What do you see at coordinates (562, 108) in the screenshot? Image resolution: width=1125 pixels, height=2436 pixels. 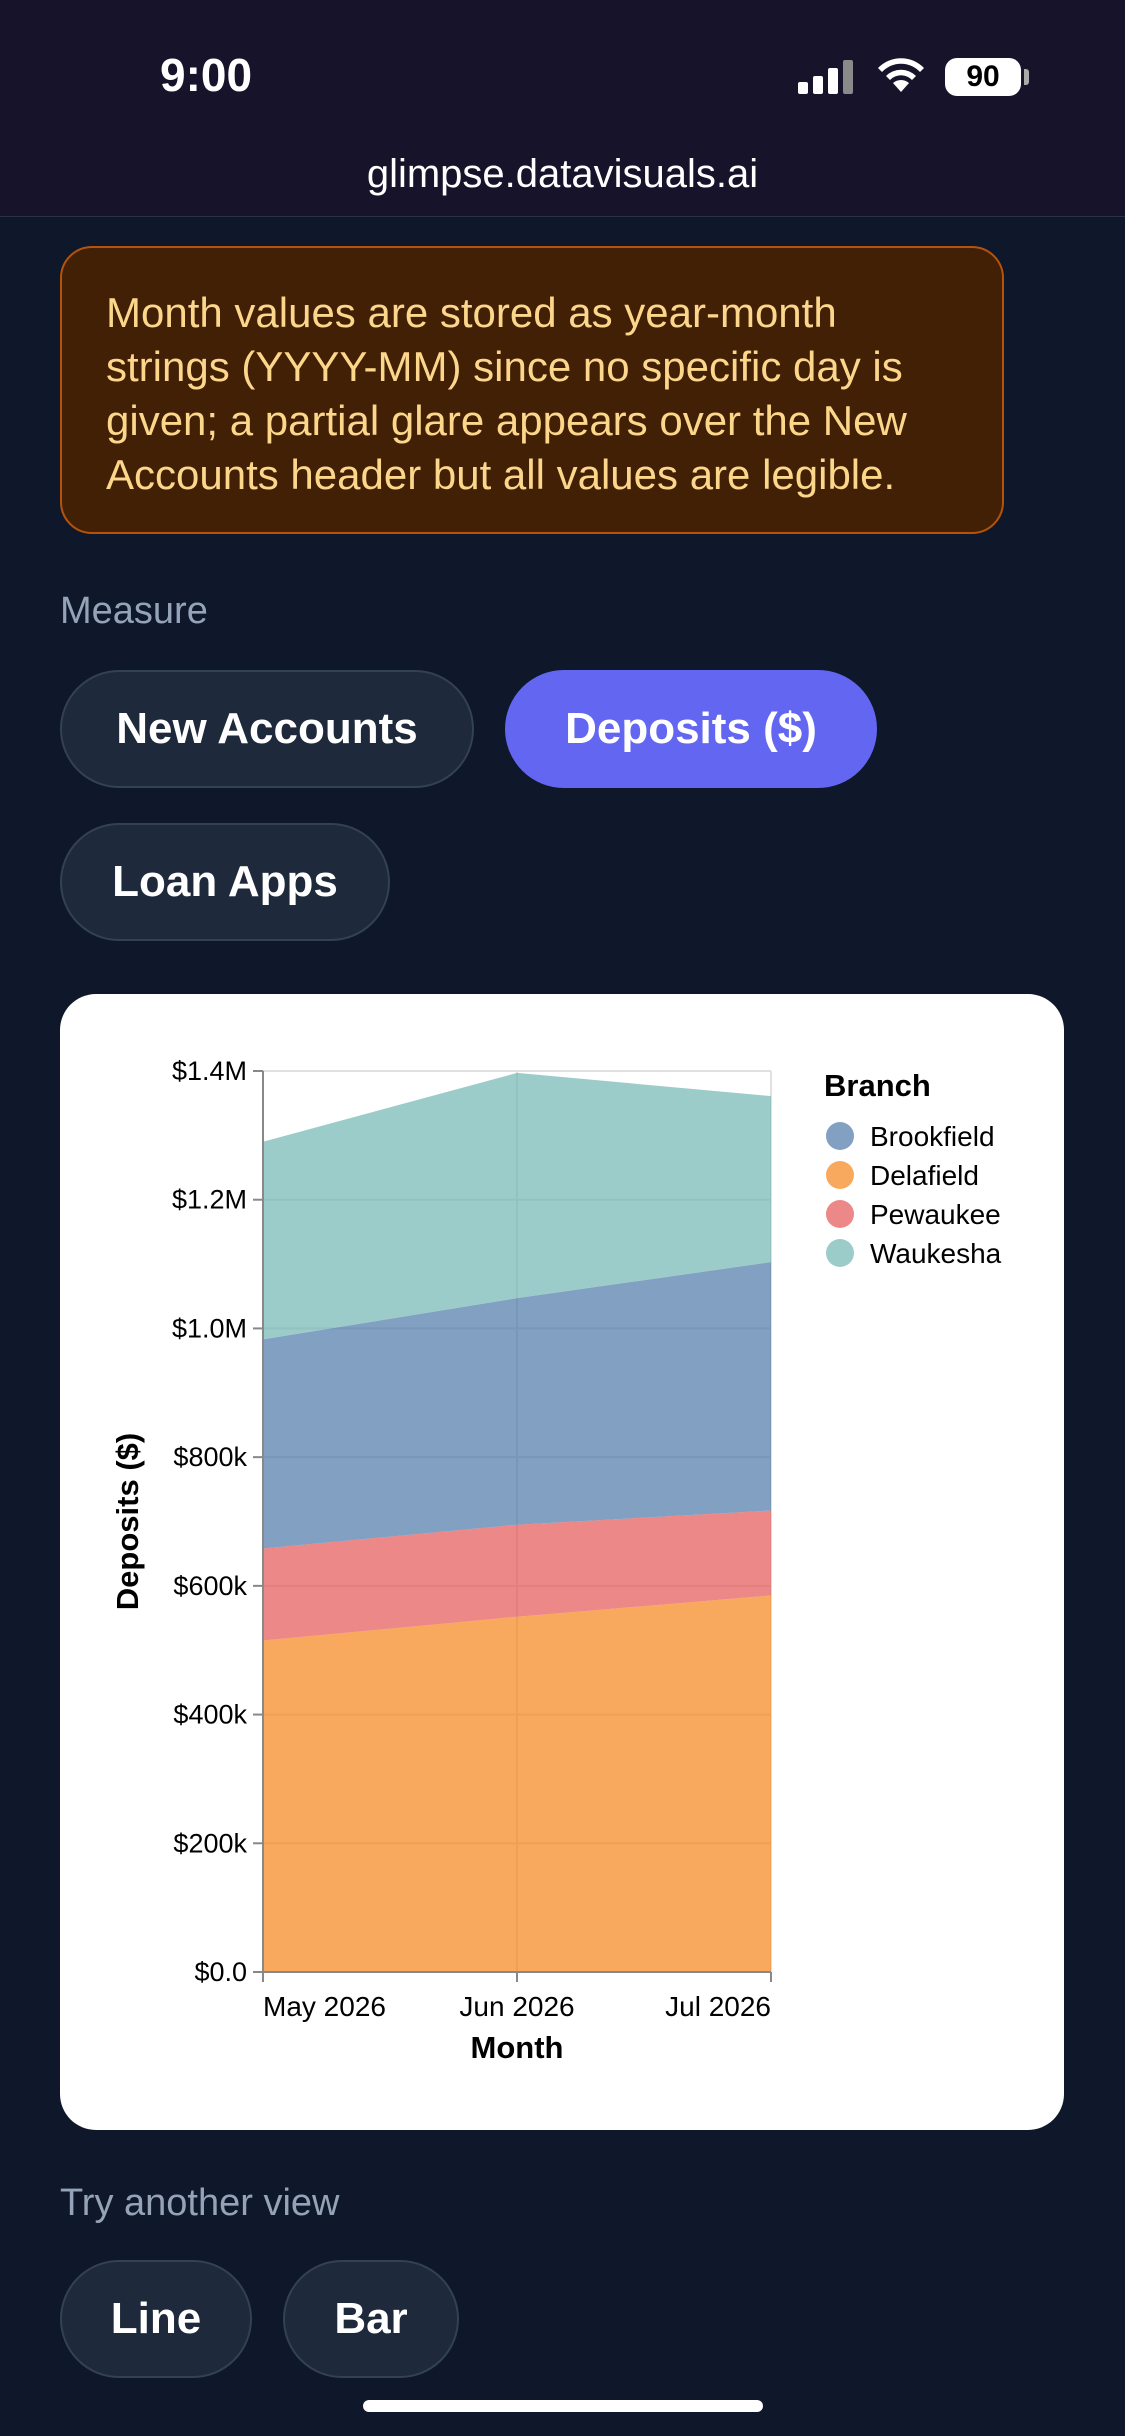 I see `status-bar: 9:00 90 glimpse.datavisuals.ai` at bounding box center [562, 108].